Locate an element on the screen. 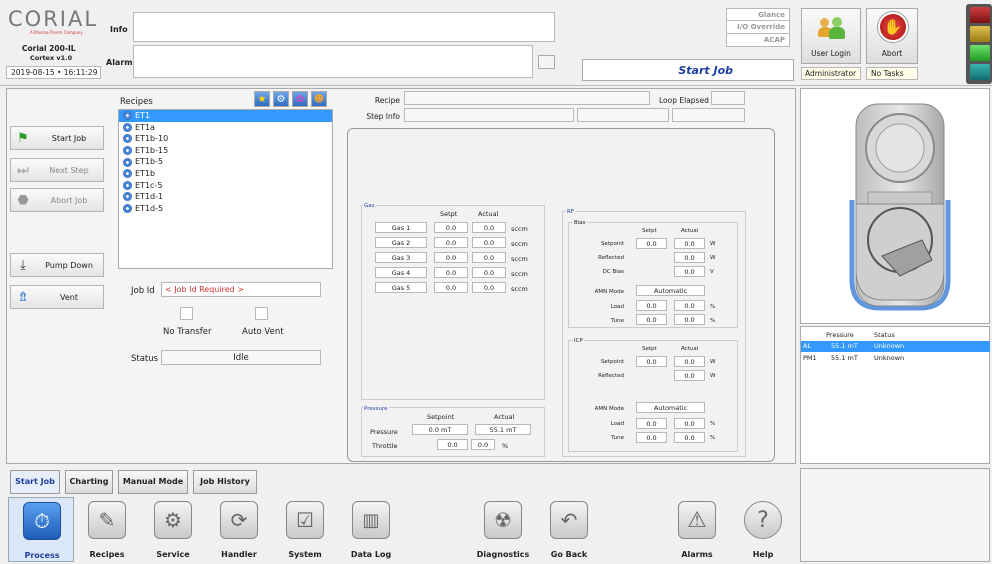 This screenshot has width=992, height=564. nav-diagnostics-button: ☢ Diagnostics is located at coordinates (503, 529).